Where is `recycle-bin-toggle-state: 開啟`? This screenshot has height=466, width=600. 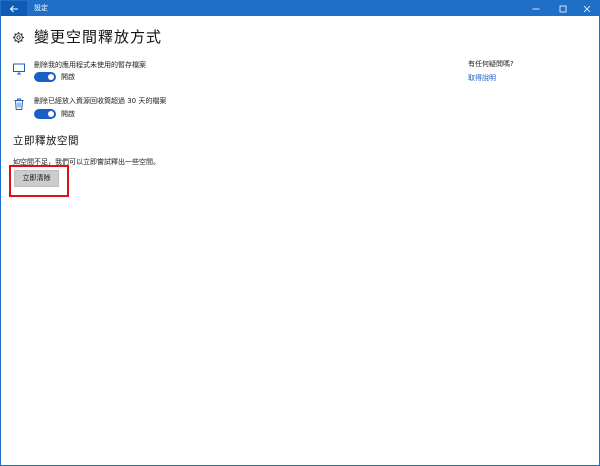 recycle-bin-toggle-state: 開啟 is located at coordinates (68, 114).